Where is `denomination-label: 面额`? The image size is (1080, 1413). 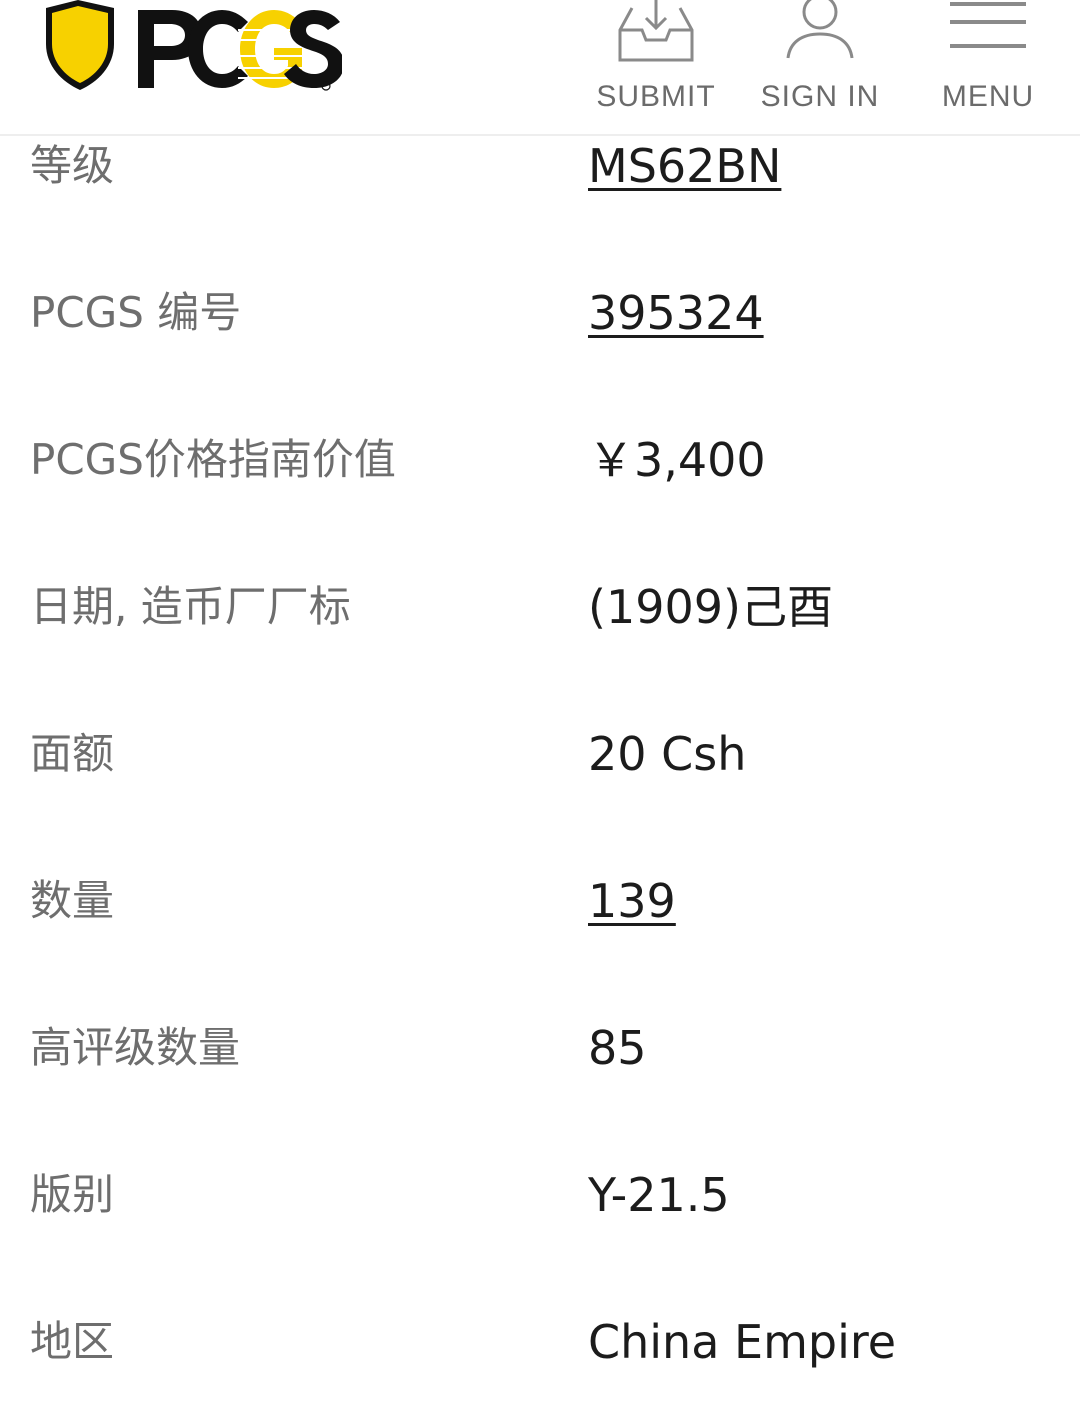
denomination-label: 面额 is located at coordinates (72, 753).